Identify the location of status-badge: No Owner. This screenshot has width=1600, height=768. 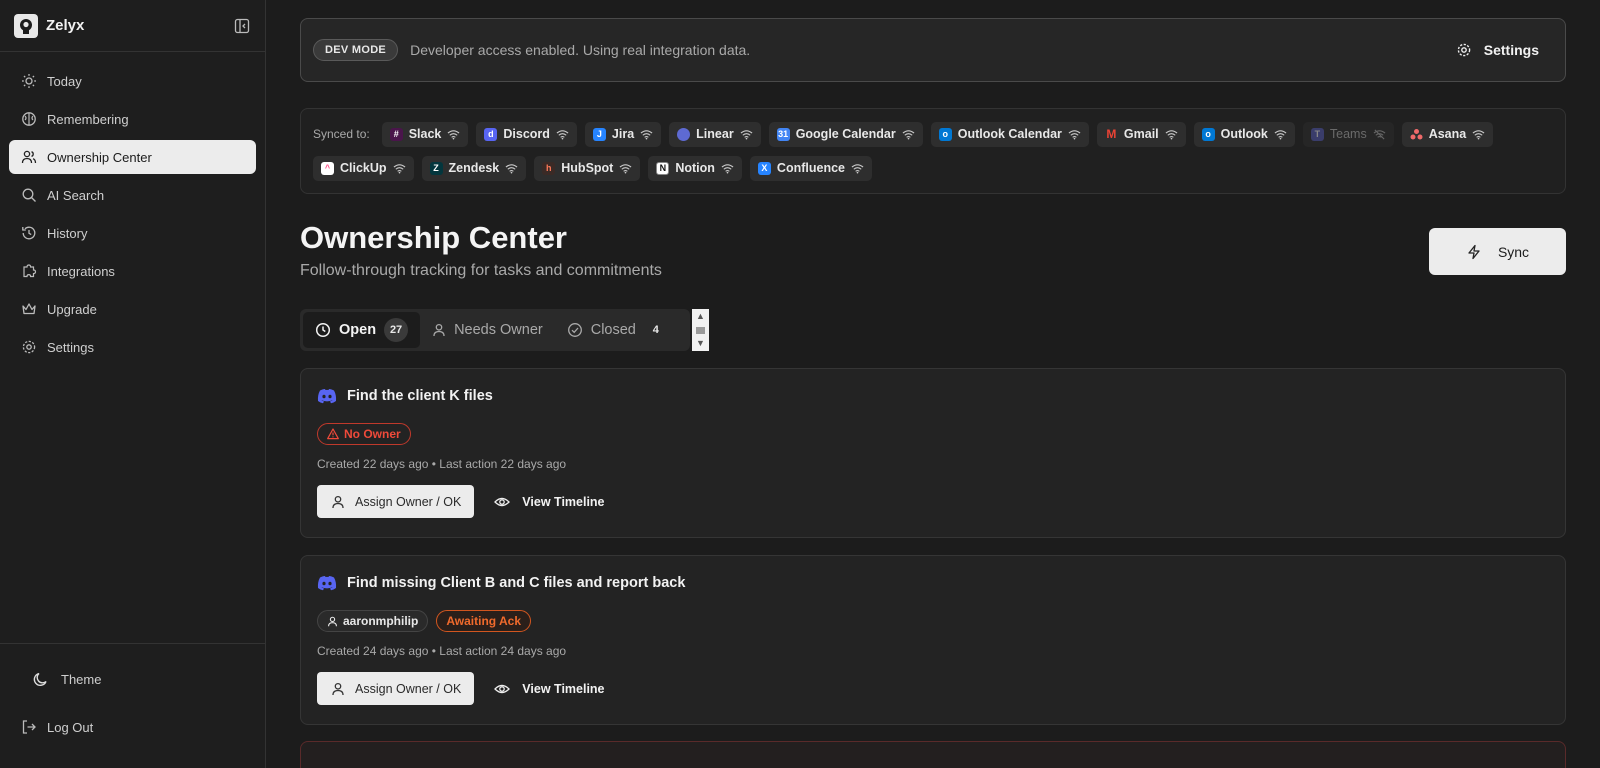
(364, 434).